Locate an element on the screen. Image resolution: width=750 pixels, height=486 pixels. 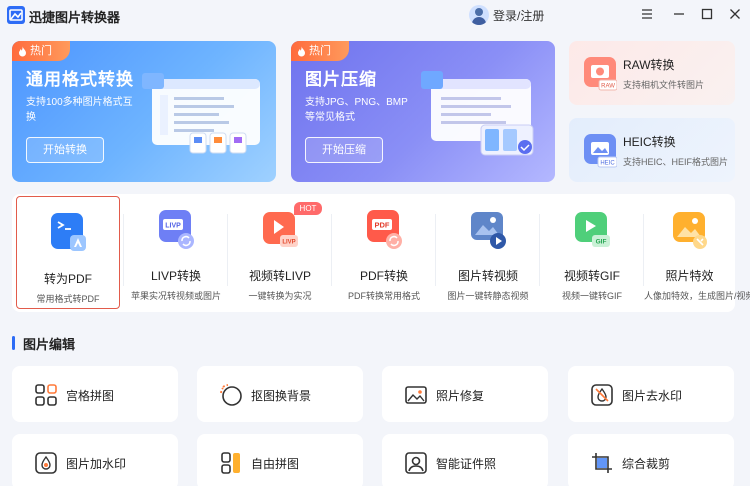
edit-label: 抠图换背景 is located at coordinates (281, 396).